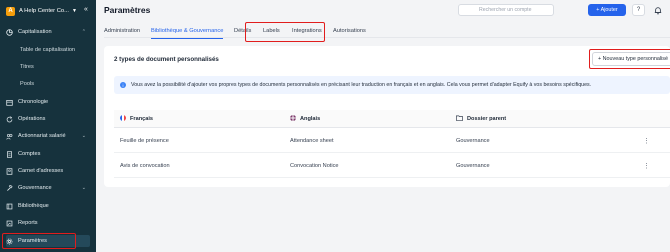 This screenshot has width=670, height=252. I want to click on sidebar-item-operations: Opérations, so click(48, 119).